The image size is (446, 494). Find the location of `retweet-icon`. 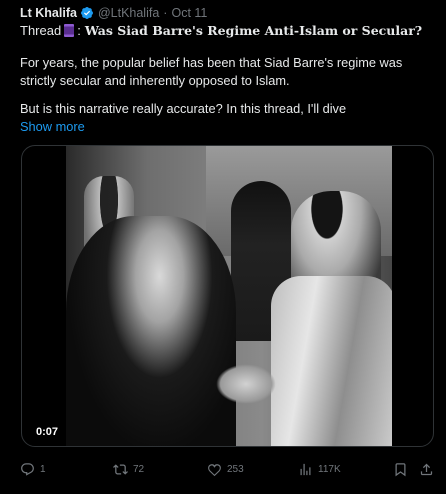

retweet-icon is located at coordinates (120, 469).